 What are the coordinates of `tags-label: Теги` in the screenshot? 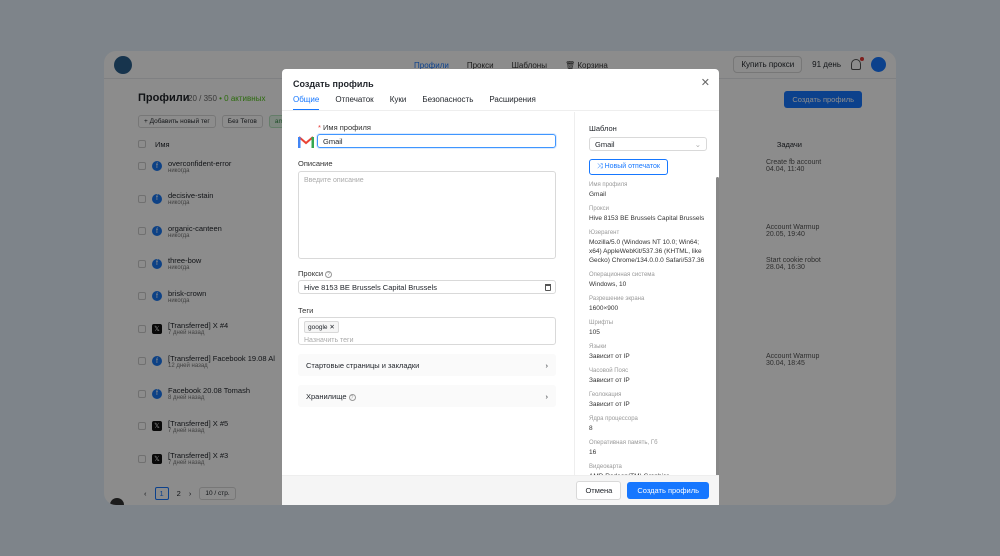 It's located at (306, 310).